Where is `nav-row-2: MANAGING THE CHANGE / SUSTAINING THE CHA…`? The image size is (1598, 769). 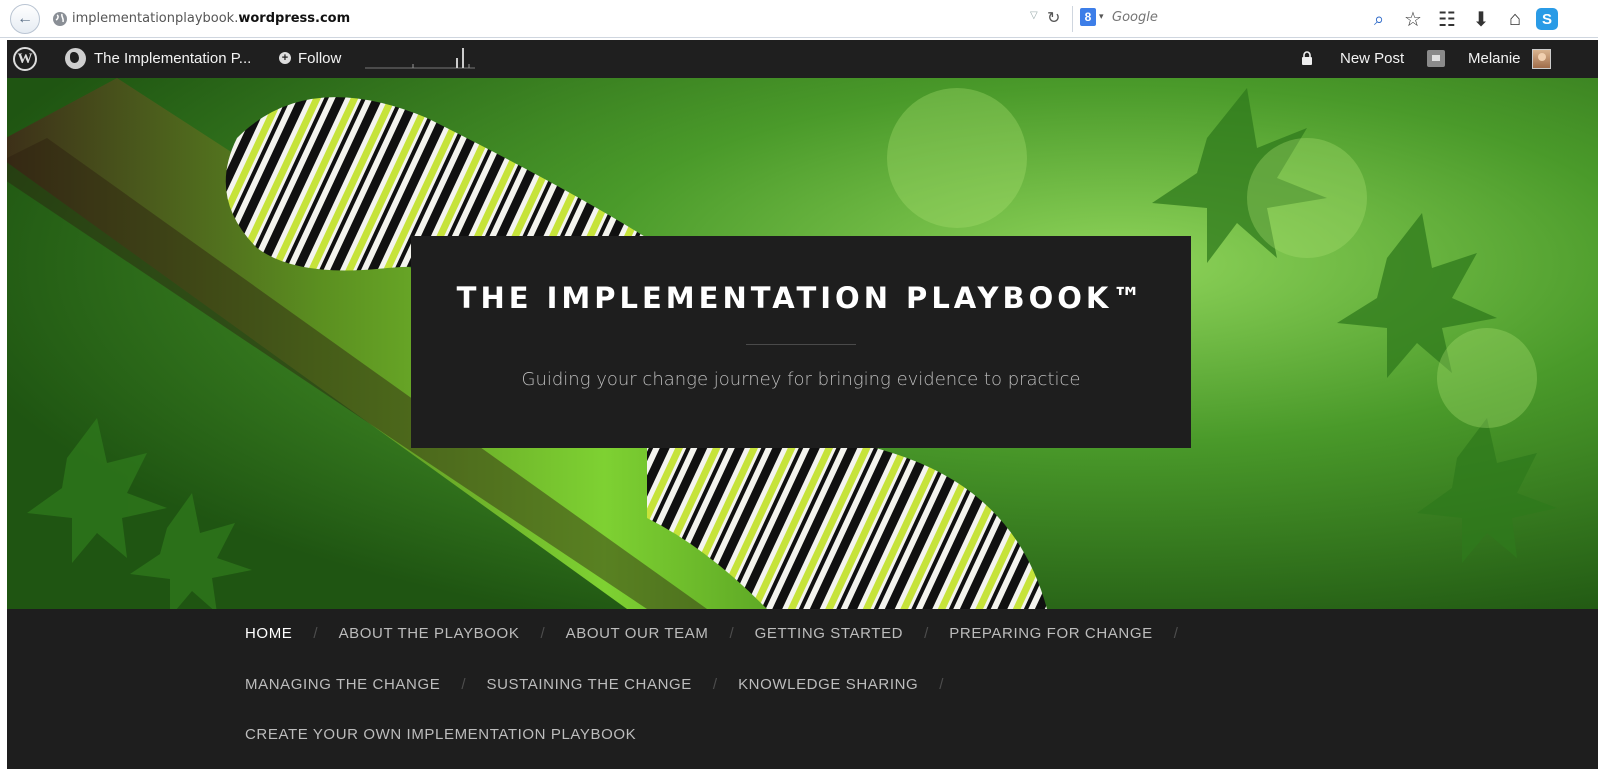
nav-row-2: MANAGING THE CHANGE / SUSTAINING THE CHA… is located at coordinates (604, 684).